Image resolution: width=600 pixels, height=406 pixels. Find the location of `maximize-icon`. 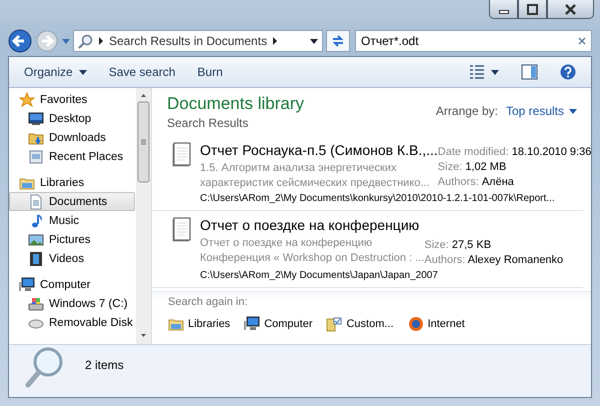

maximize-icon is located at coordinates (532, 9).